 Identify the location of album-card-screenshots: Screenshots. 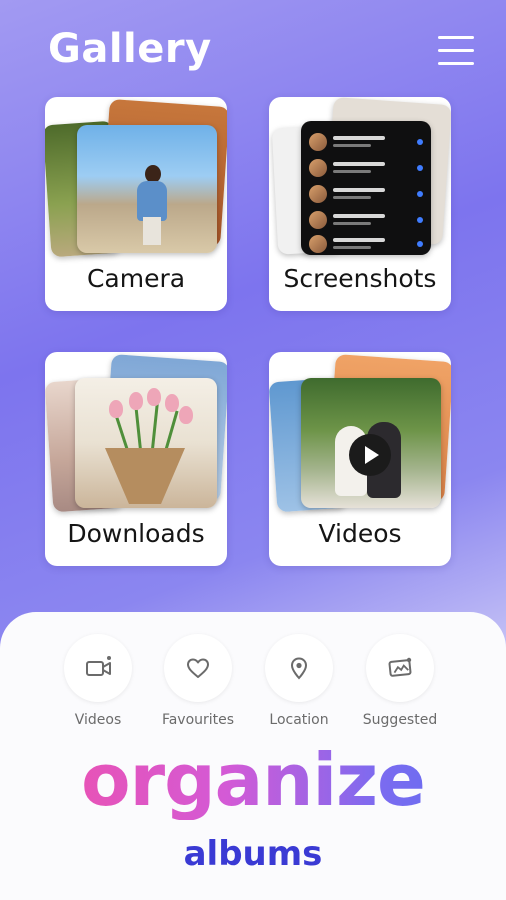
(360, 204).